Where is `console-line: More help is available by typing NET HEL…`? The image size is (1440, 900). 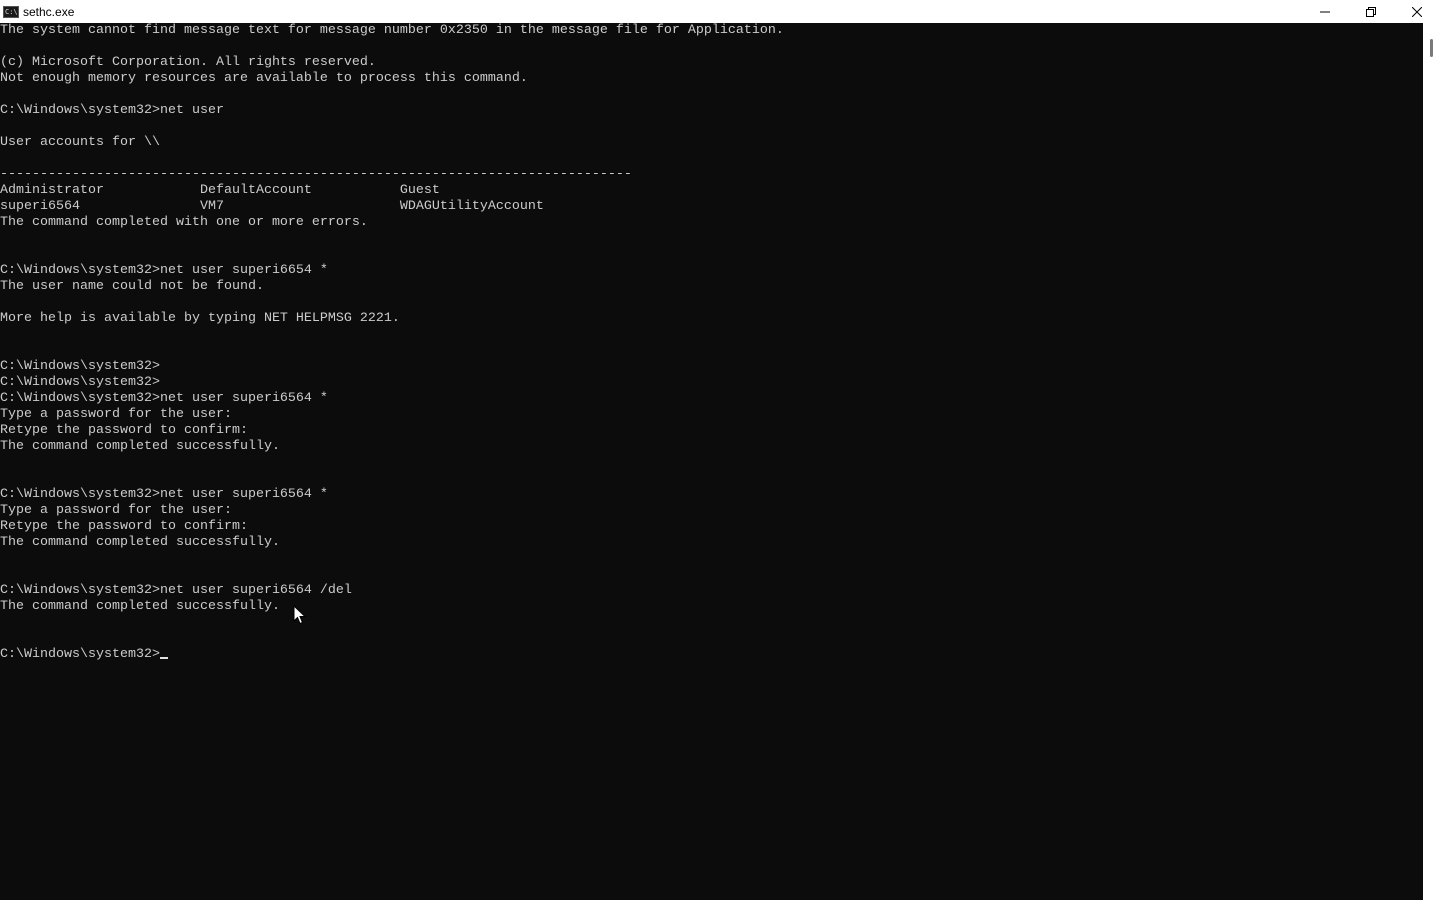 console-line: More help is available by typing NET HEL… is located at coordinates (200, 318).